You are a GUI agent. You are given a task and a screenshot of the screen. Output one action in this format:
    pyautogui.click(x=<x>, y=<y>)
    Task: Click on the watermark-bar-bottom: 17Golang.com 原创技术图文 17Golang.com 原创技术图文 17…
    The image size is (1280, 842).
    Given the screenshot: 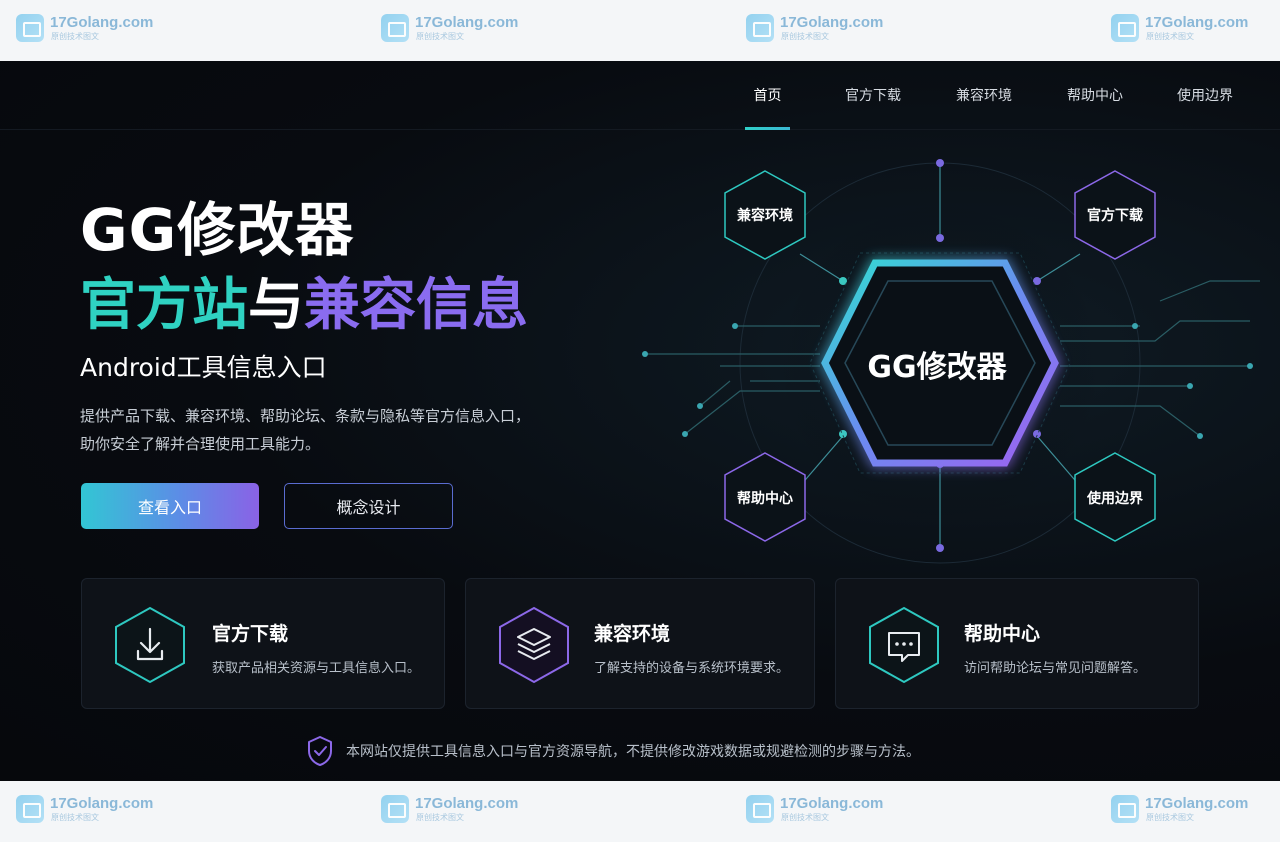 What is the action you would take?
    pyautogui.click(x=640, y=811)
    